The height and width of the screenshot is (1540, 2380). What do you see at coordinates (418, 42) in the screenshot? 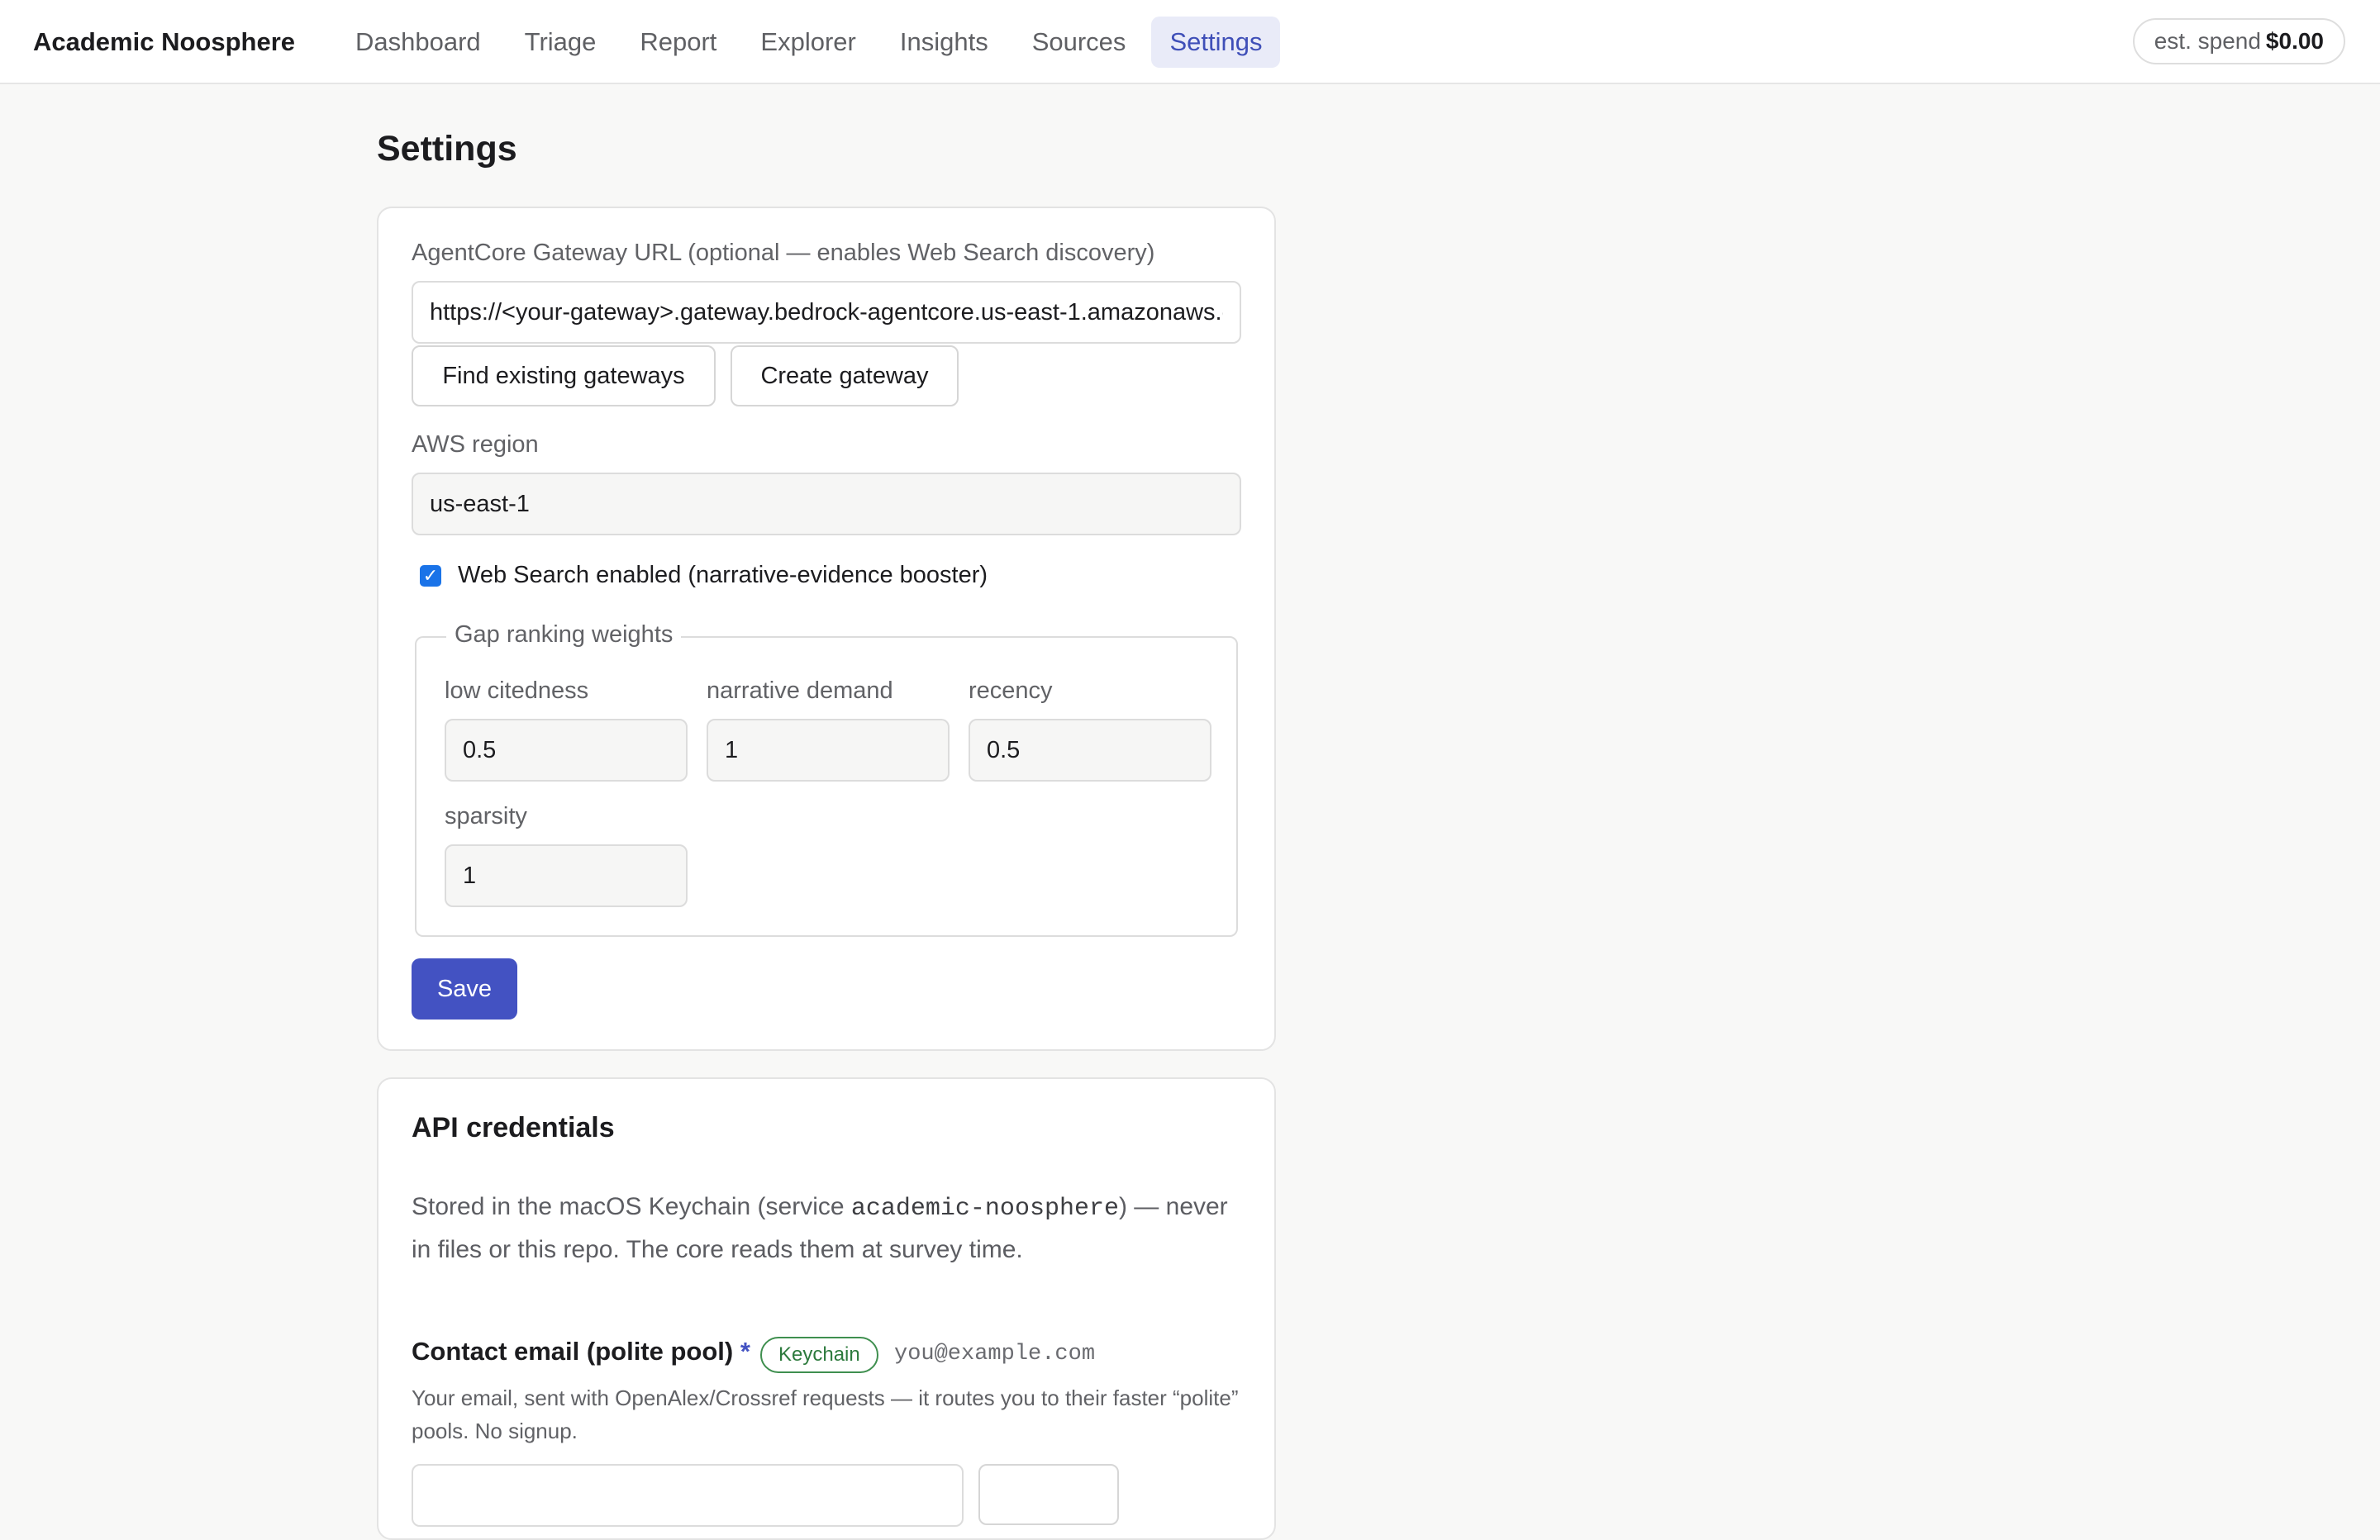
I see `nav-dashboard: Dashboard` at bounding box center [418, 42].